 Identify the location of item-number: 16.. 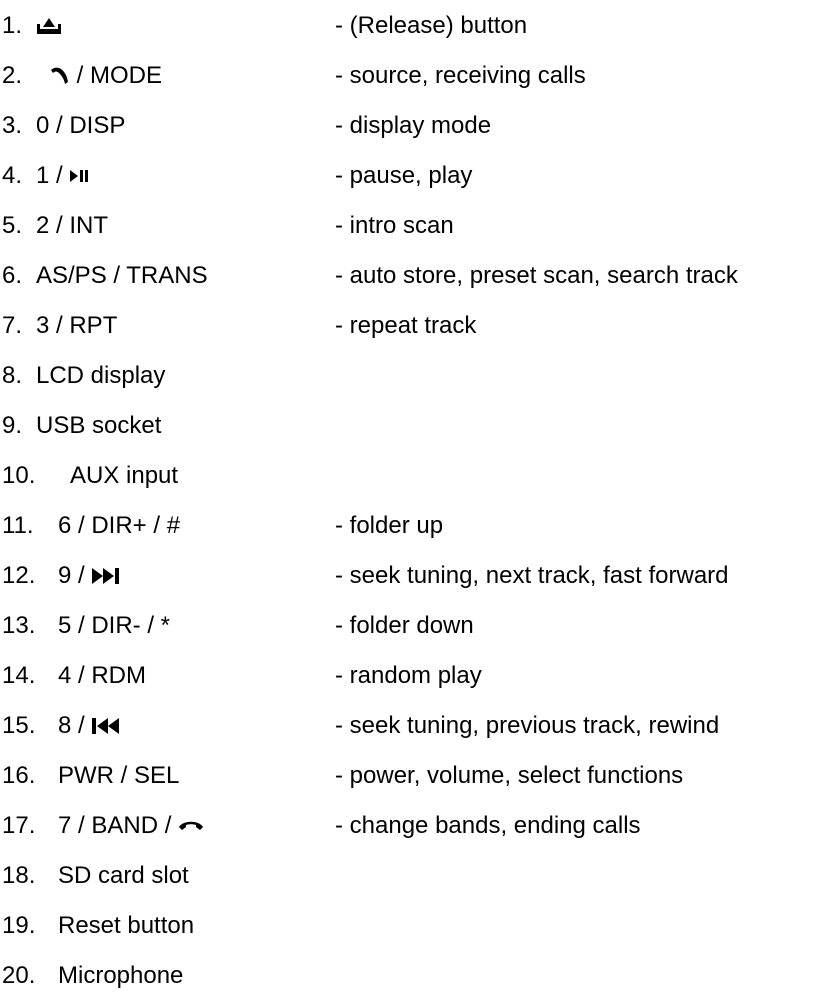
(19, 775).